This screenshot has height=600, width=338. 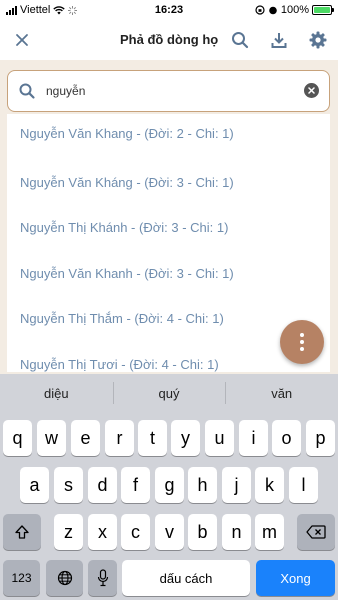 I want to click on result-item: Nguyễn Thị Thắm - (Đời: 4 - Chi: 1), so click(x=122, y=318).